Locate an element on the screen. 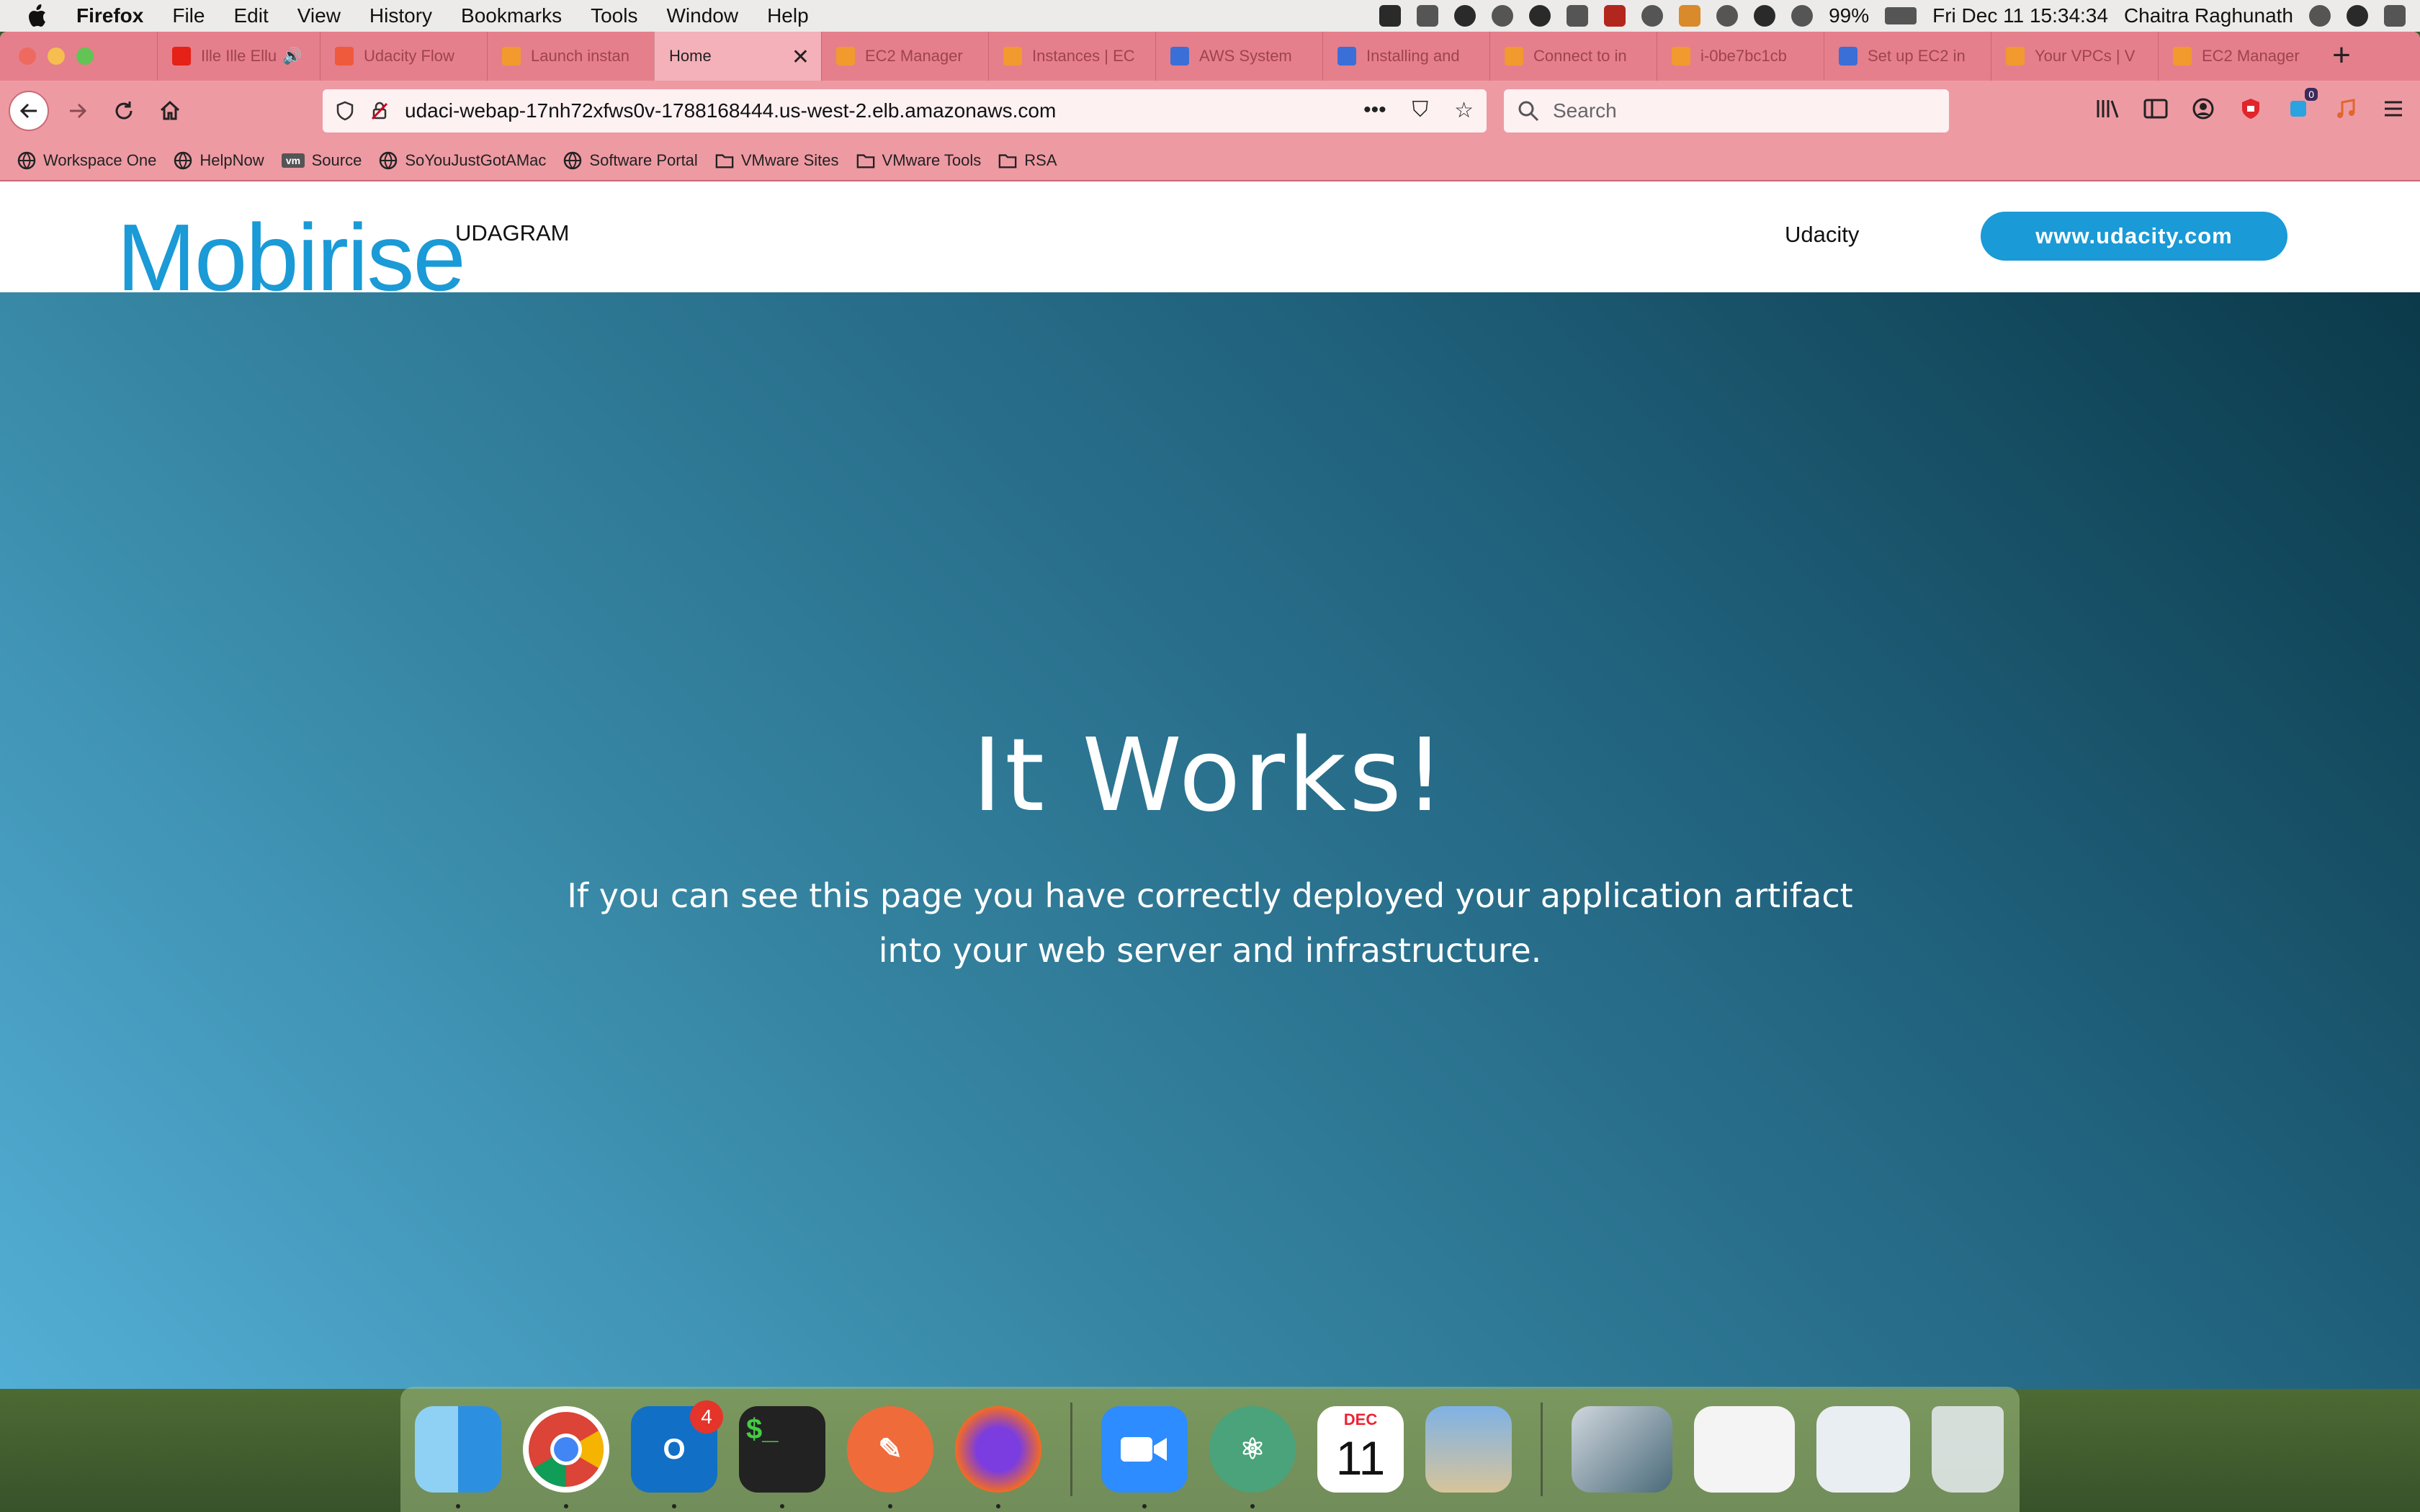 The image size is (2420, 1512). bookmark-soyoujustgotamac: SoYouJustGotAMac is located at coordinates (462, 160).